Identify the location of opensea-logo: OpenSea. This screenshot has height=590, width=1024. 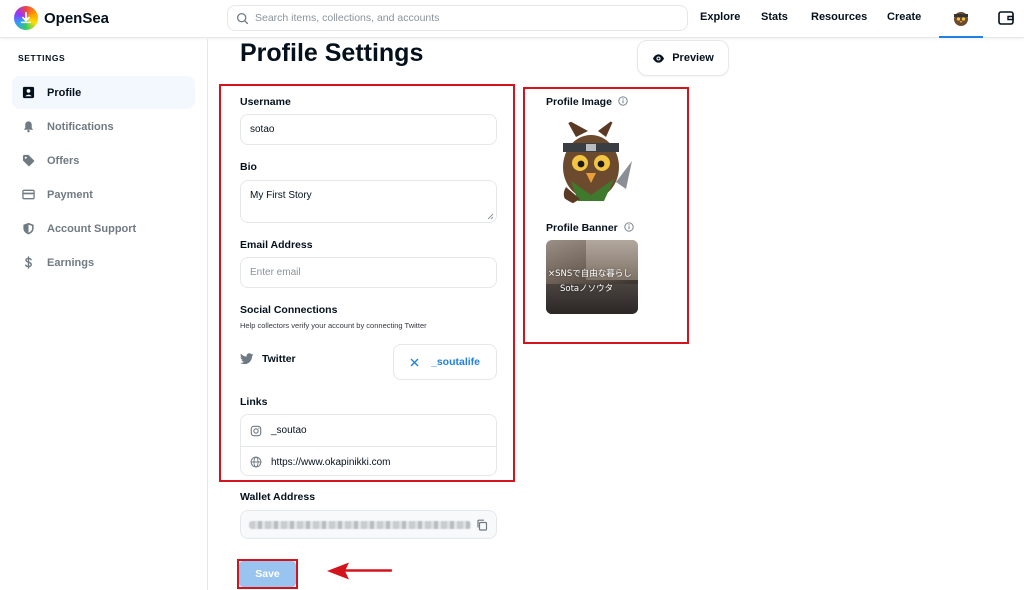
(61, 18).